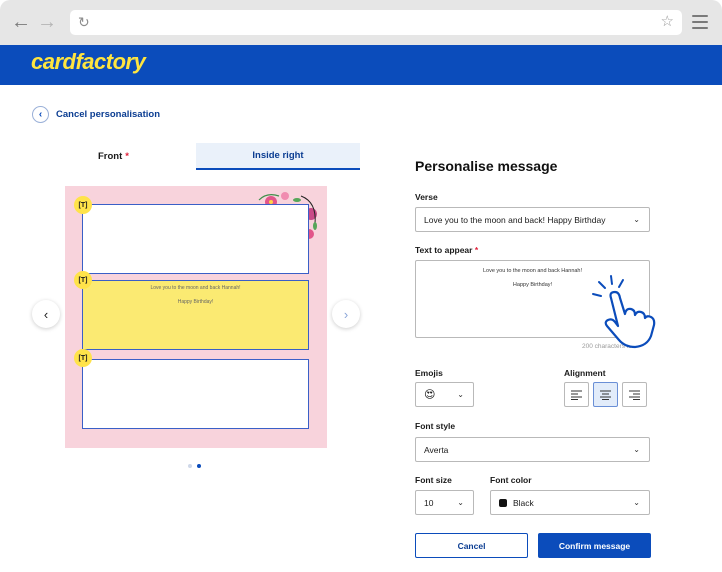  I want to click on font-size-select: 10 ⌄, so click(444, 502).